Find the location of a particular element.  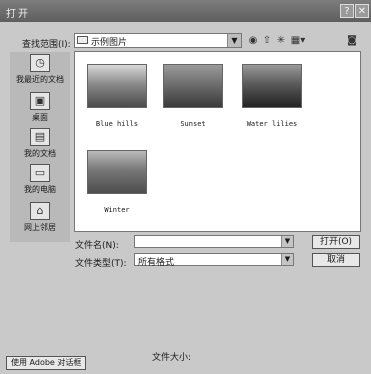

help-button: ? is located at coordinates (347, 11).